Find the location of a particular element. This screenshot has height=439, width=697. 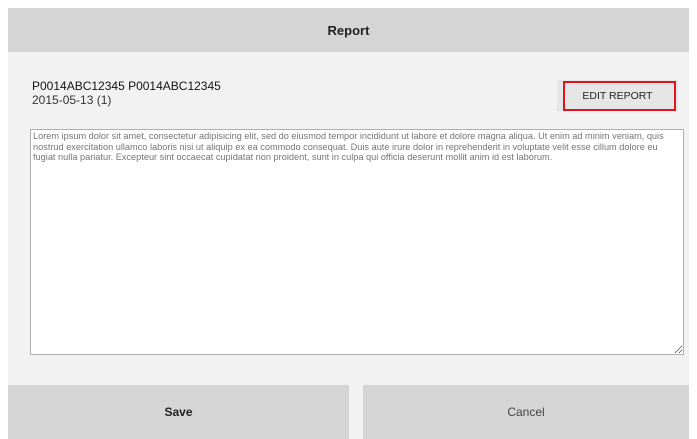

dialog-header: Report is located at coordinates (348, 30).